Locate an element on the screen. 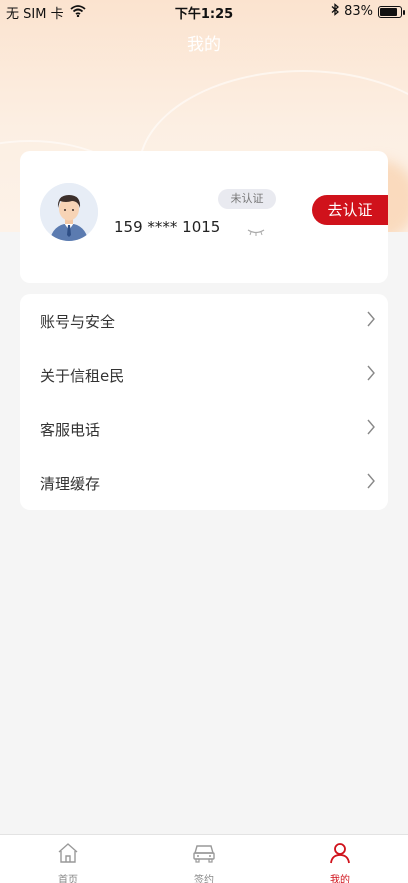 Image resolution: width=408 pixels, height=883 pixels. tab-home: 首页 is located at coordinates (68, 859).